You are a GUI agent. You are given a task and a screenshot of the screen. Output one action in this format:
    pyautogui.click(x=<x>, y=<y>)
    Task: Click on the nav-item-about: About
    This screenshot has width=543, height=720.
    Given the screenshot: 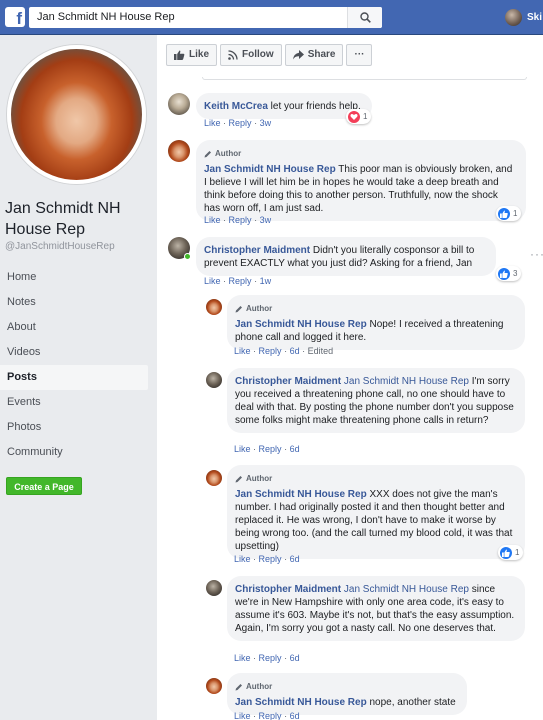 What is the action you would take?
    pyautogui.click(x=74, y=327)
    